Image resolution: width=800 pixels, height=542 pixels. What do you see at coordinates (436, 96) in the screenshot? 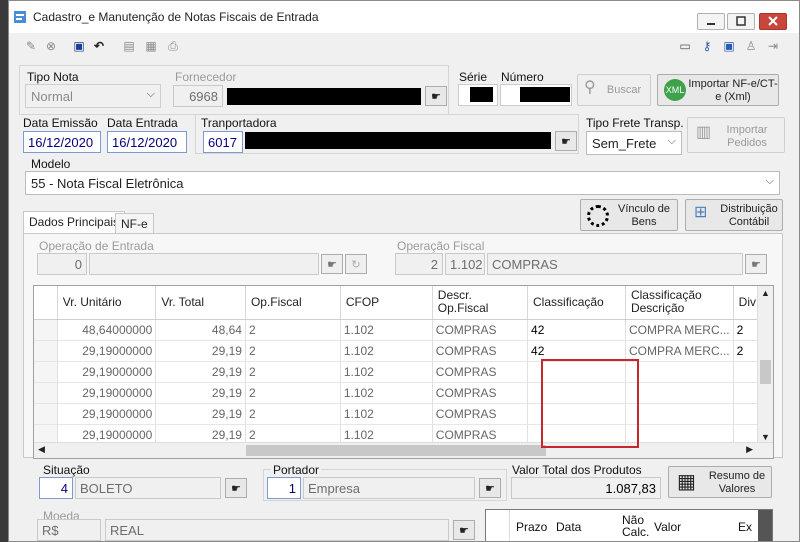
I see `fornecedor-lookup-button: ☛` at bounding box center [436, 96].